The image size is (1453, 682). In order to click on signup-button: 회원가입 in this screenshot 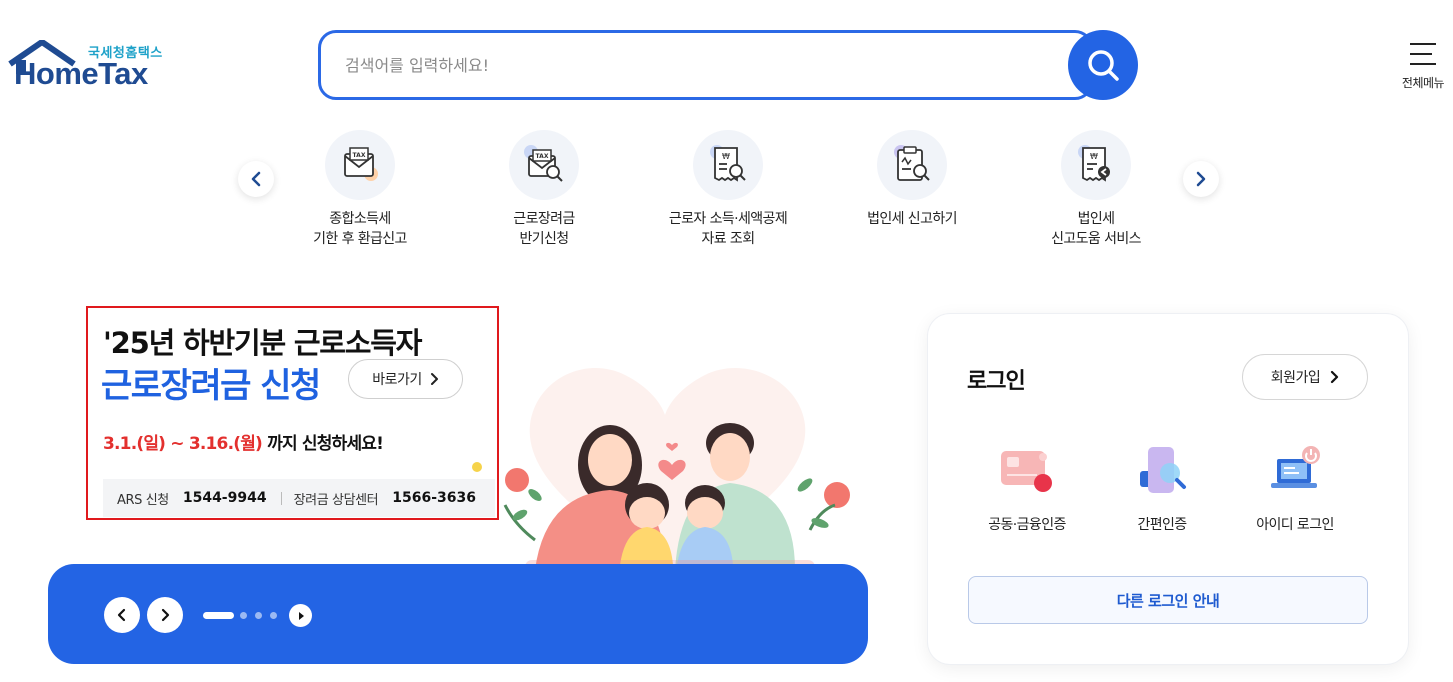, I will do `click(1305, 377)`.